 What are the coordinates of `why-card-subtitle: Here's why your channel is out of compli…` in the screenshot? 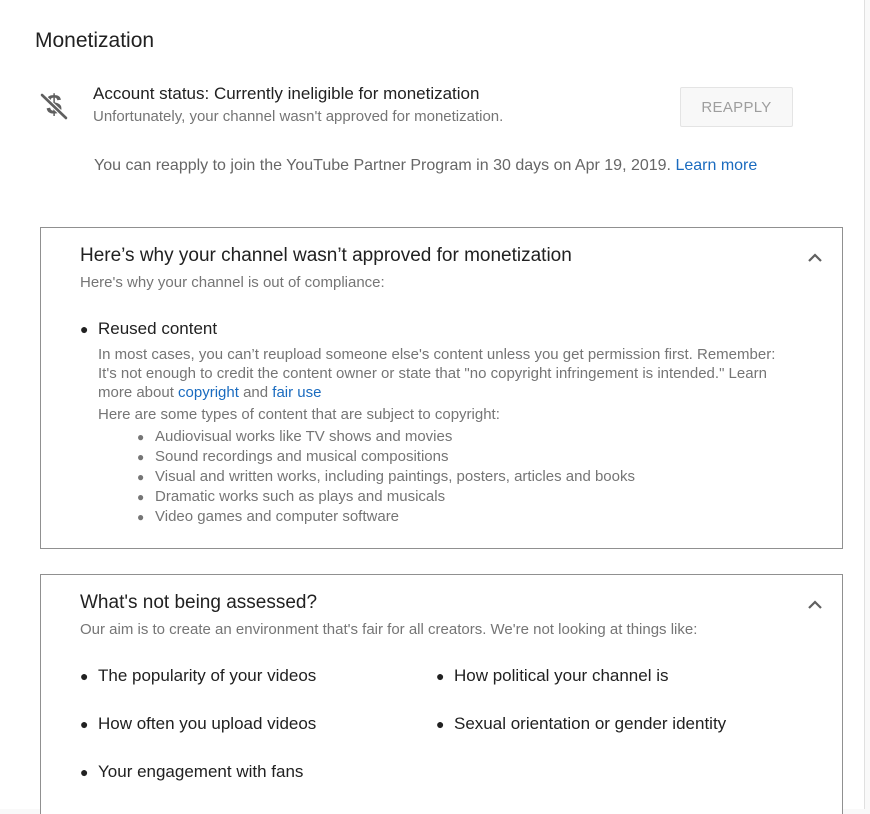 It's located at (232, 282).